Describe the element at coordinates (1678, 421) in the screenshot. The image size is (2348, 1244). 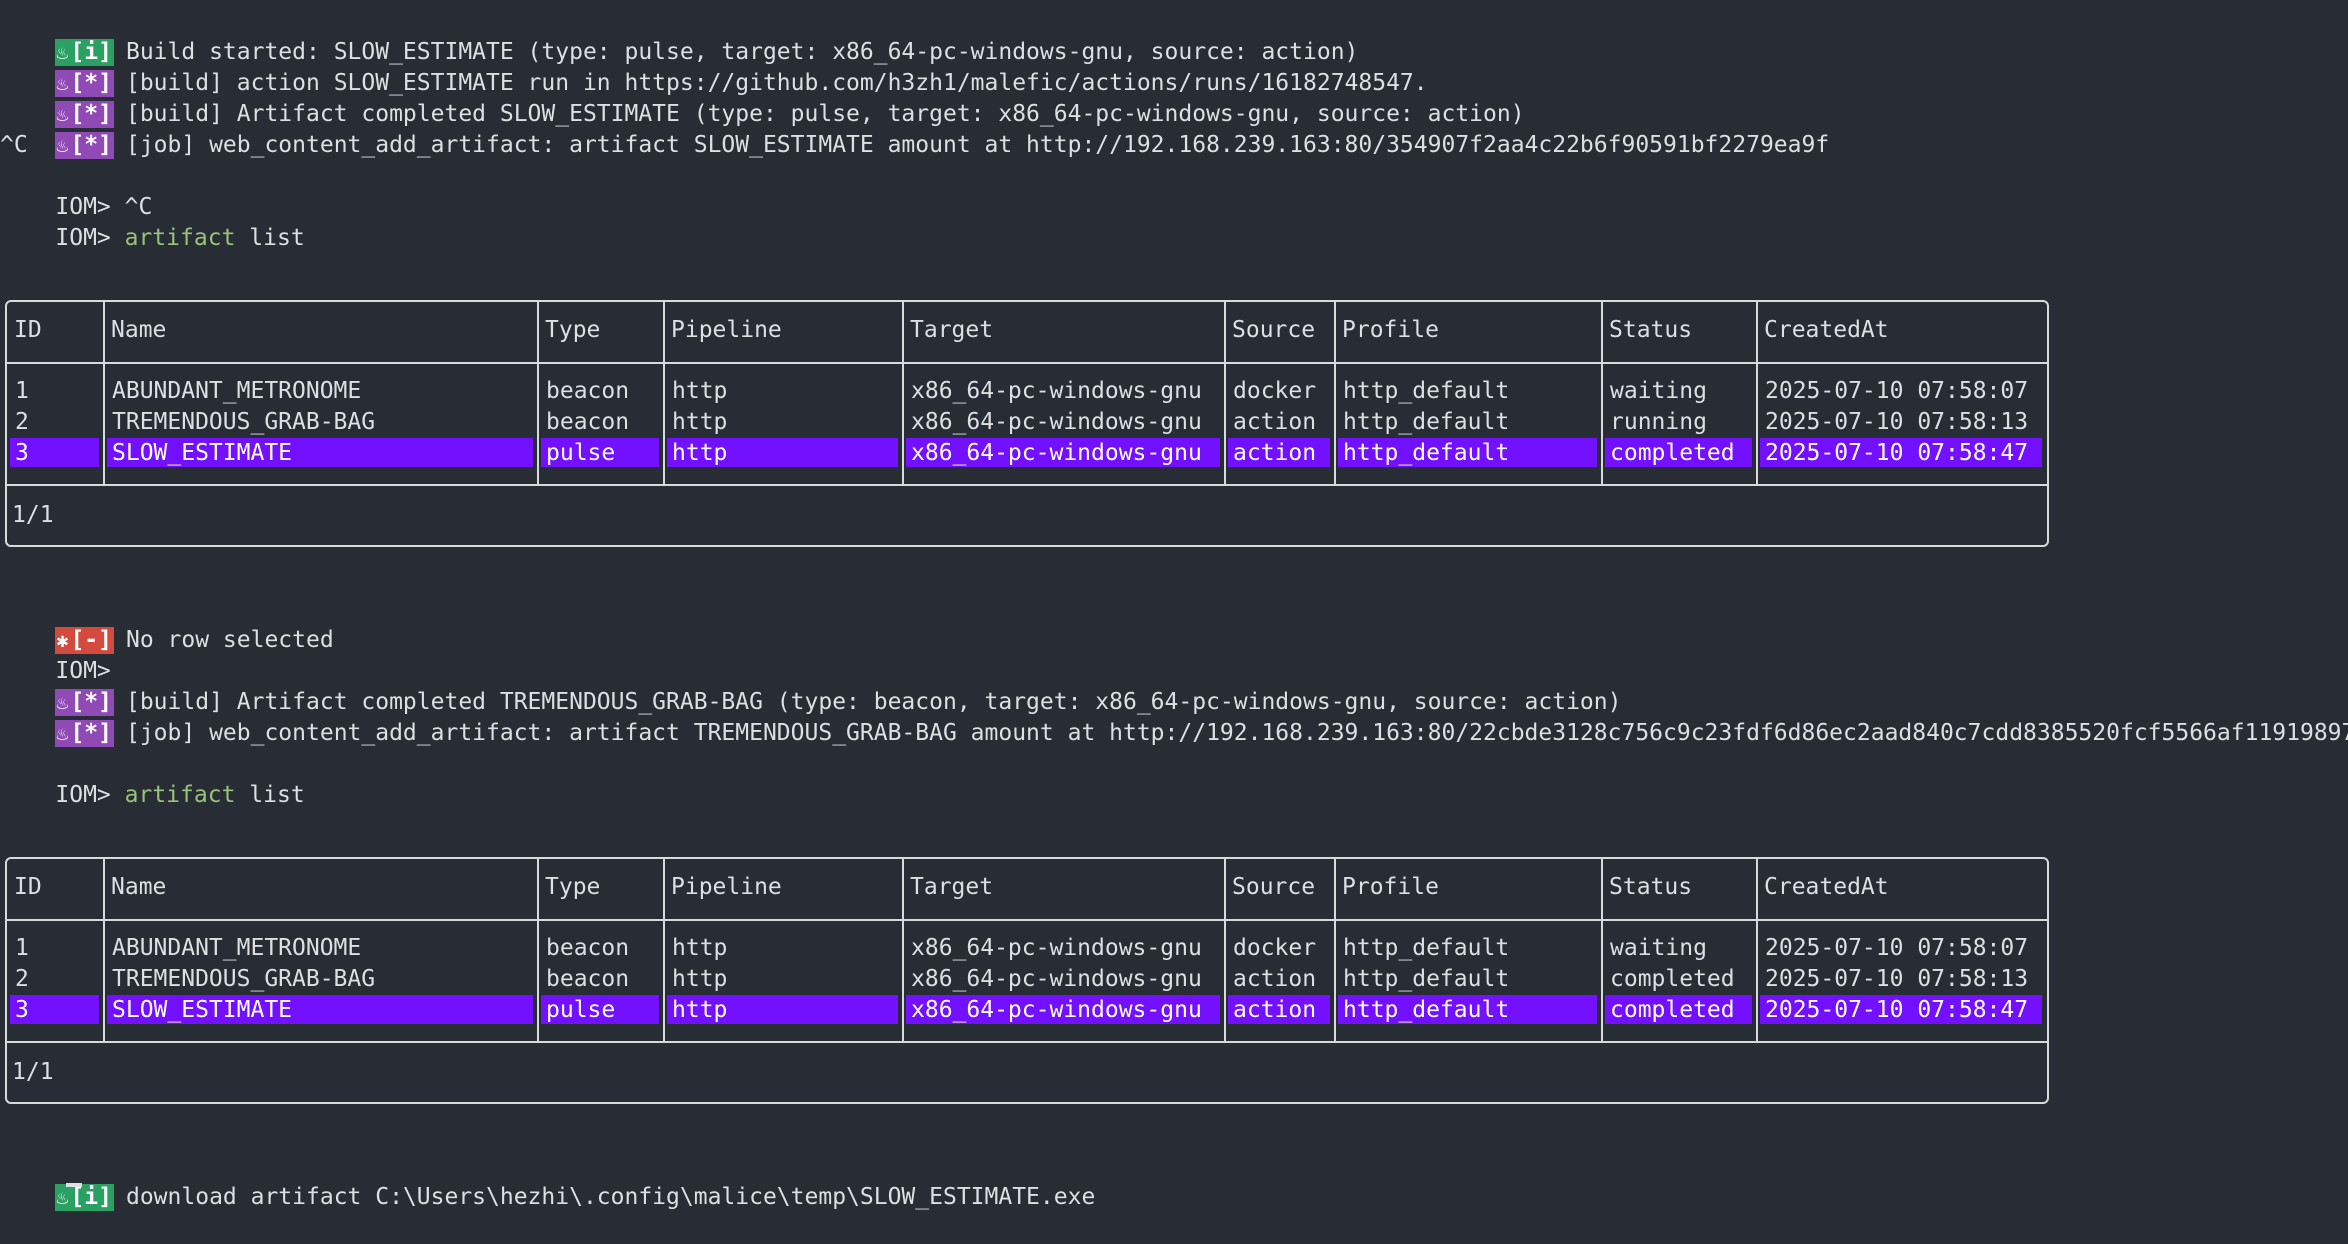
I see `table-cell: running` at that location.